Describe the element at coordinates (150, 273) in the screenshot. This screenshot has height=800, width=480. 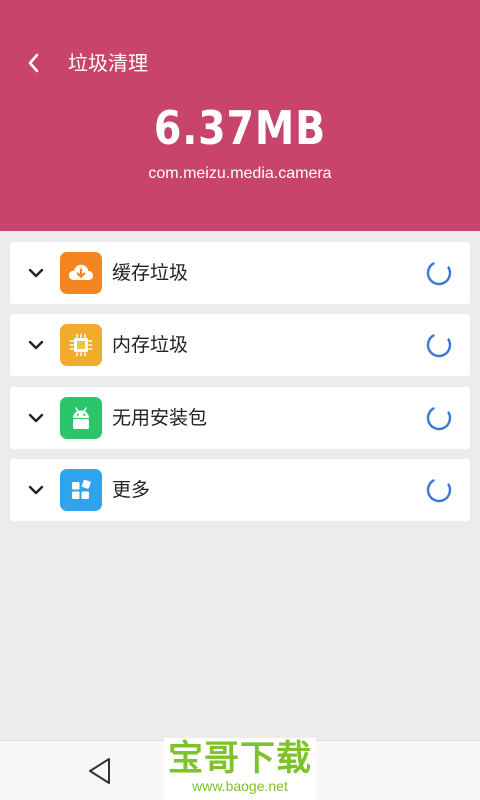
I see `category-label: 缓存垃圾` at that location.